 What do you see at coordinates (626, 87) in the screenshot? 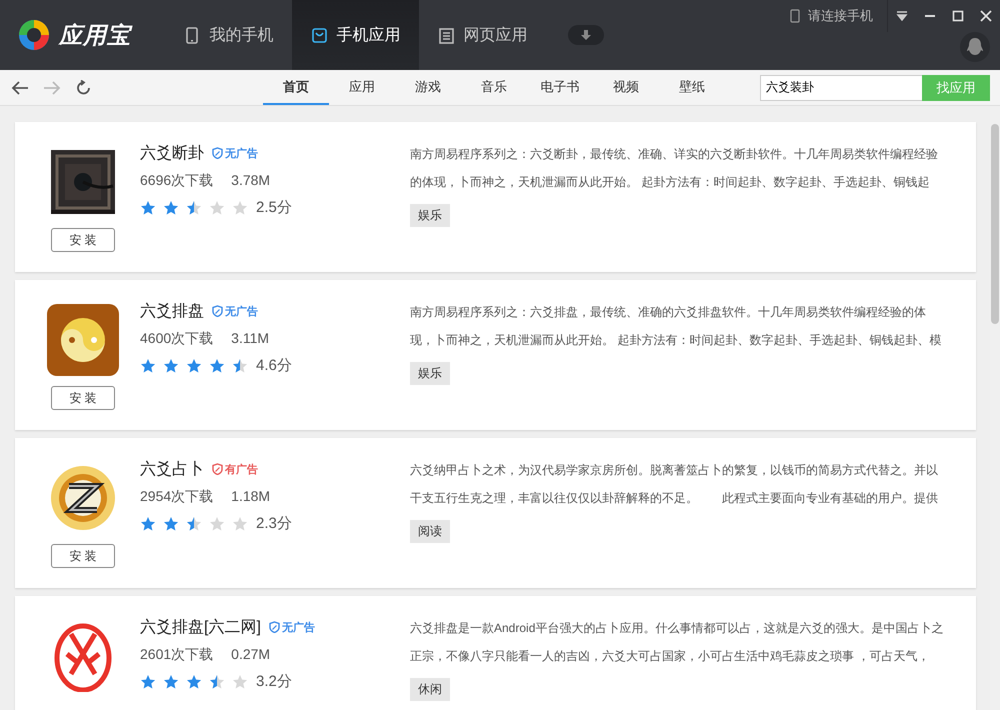
I see `category-tab: 视频` at bounding box center [626, 87].